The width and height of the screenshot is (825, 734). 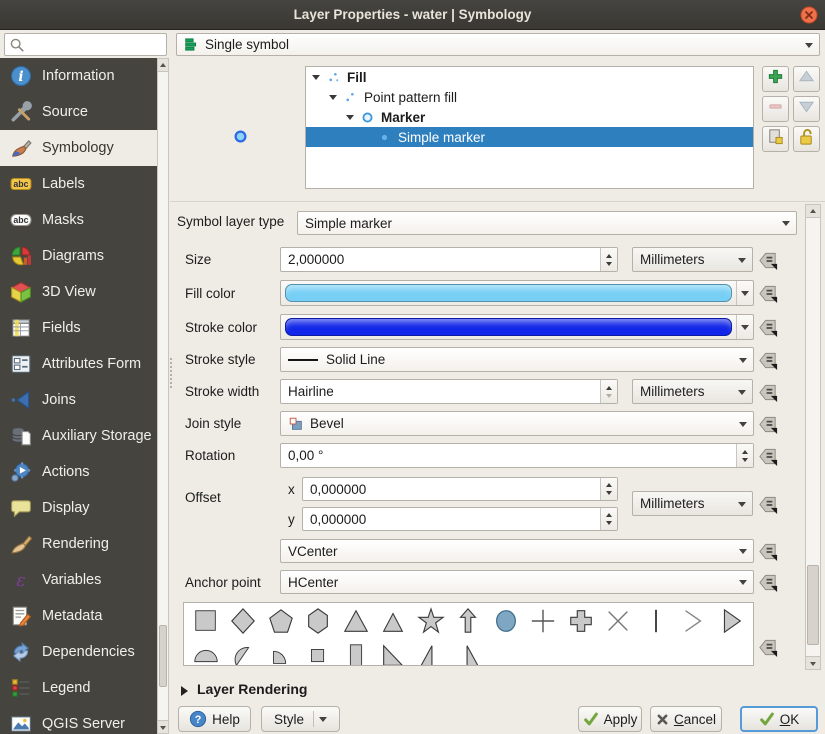 I want to click on shape-quarter-square, so click(x=319, y=653).